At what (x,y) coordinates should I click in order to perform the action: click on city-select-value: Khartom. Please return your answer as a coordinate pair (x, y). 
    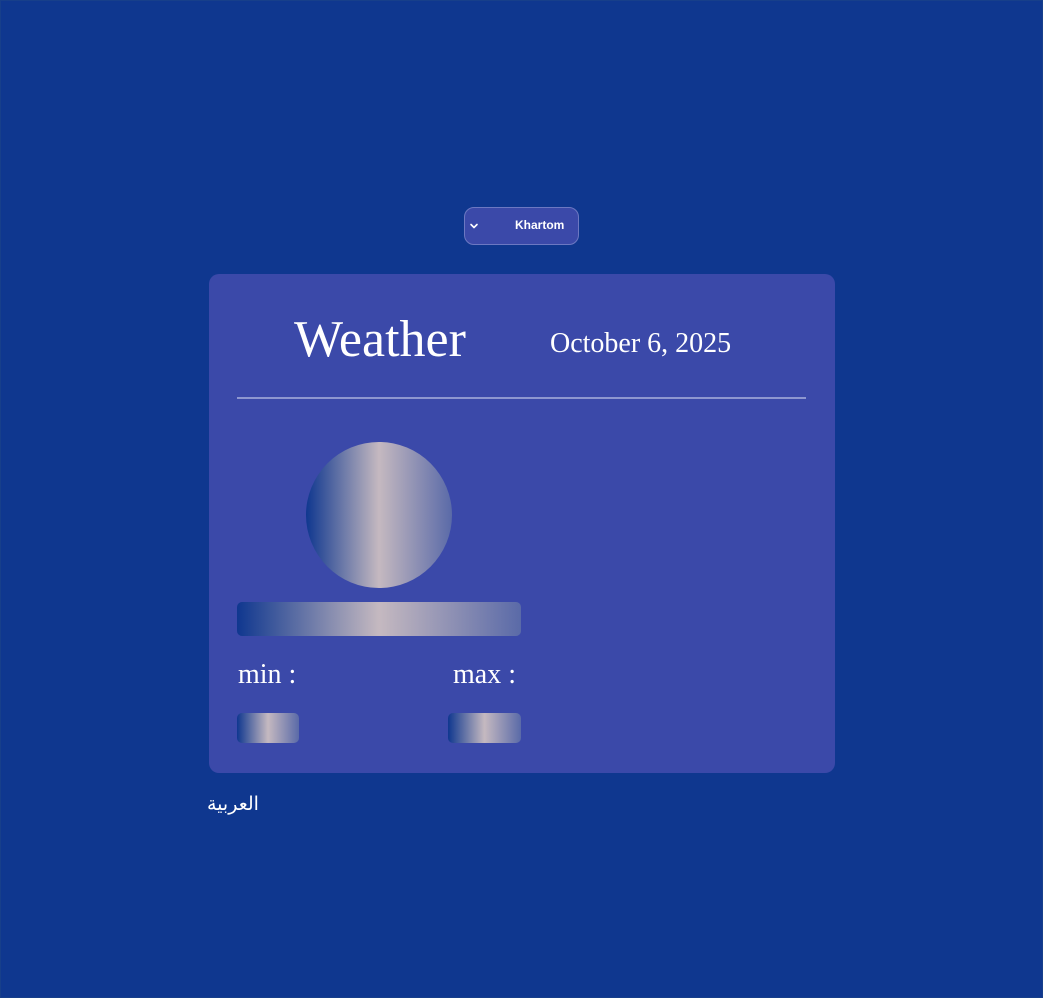
    Looking at the image, I should click on (540, 225).